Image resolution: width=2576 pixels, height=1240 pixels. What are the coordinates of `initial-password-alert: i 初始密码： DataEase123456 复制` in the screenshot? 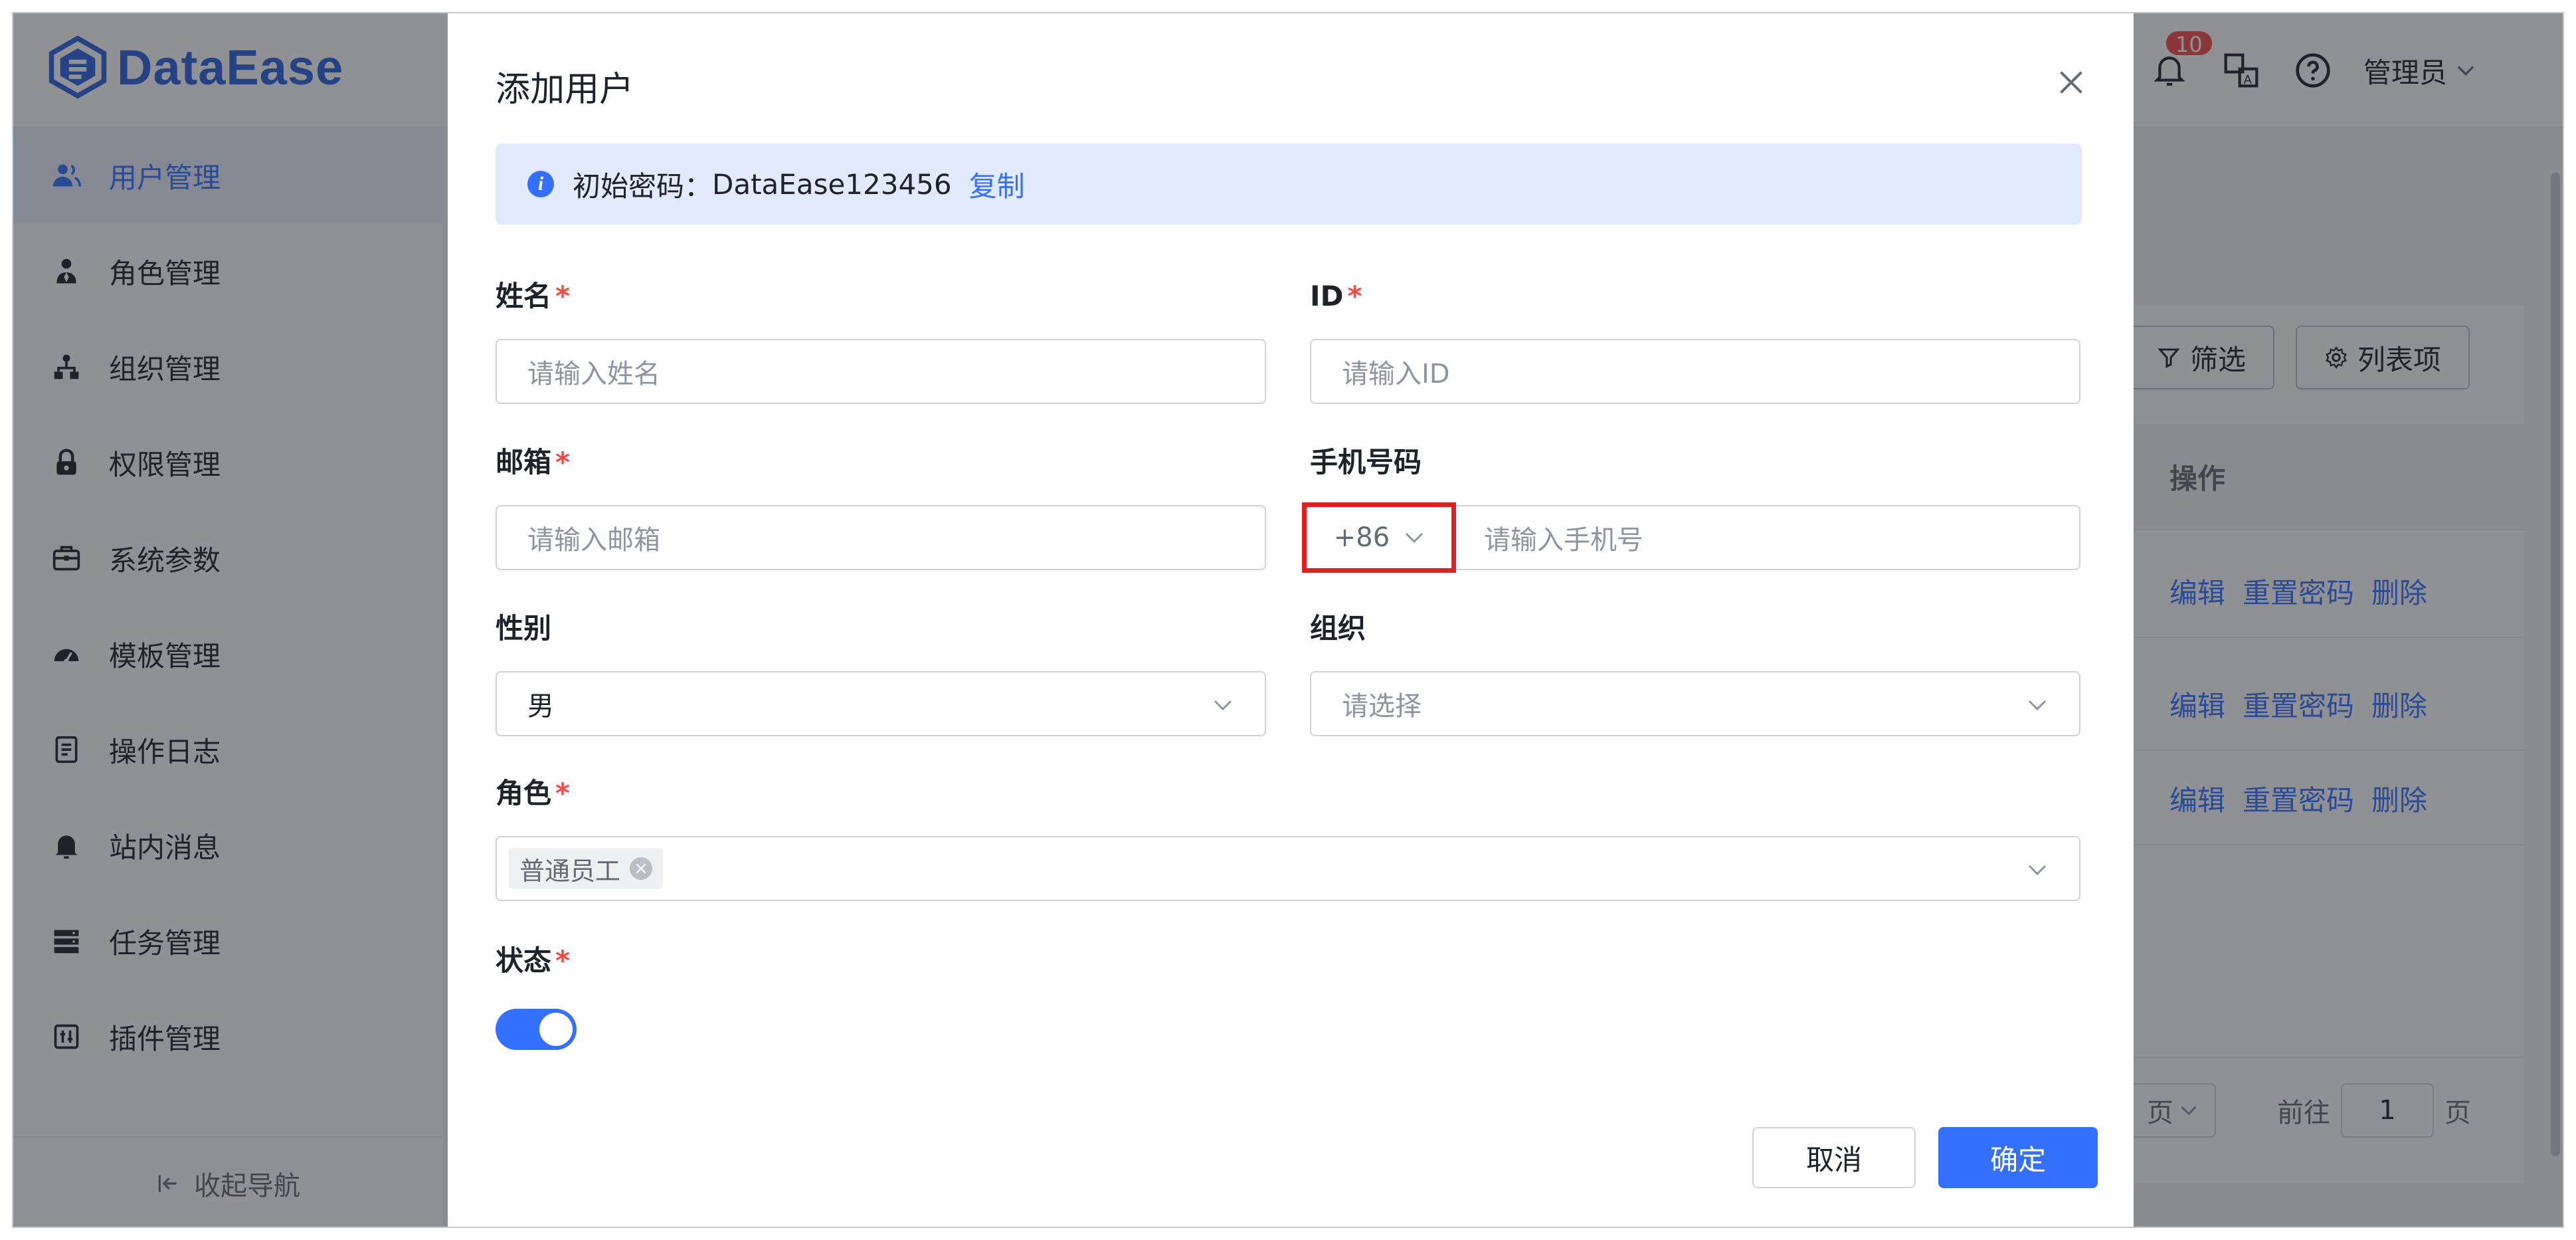 It's located at (1289, 184).